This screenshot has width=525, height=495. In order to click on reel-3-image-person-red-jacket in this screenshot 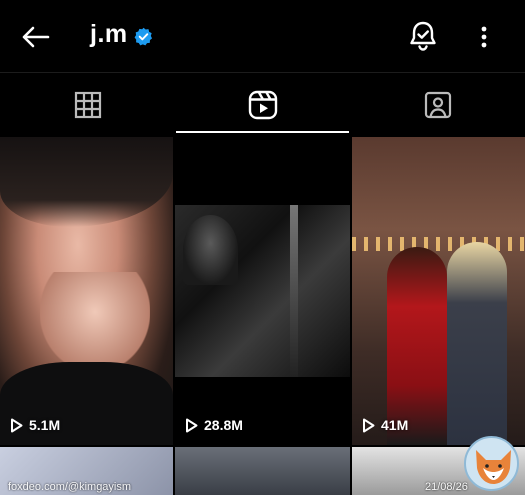, I will do `click(417, 346)`.